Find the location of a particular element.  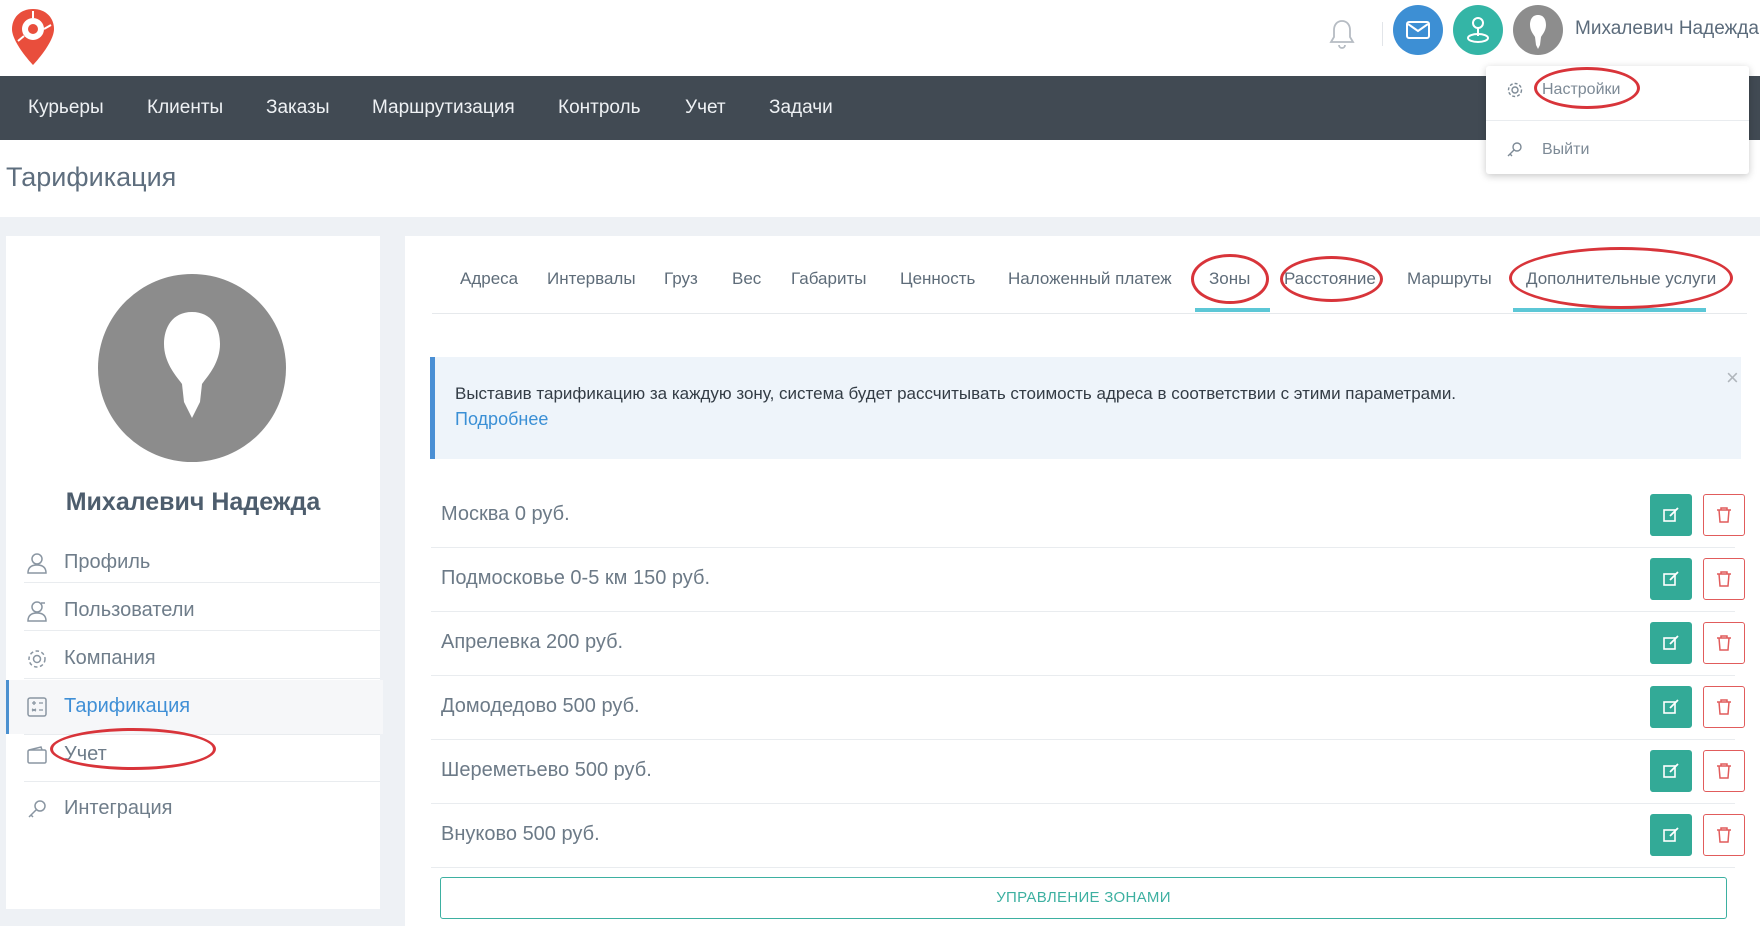

tab-value: Ценность is located at coordinates (937, 279).